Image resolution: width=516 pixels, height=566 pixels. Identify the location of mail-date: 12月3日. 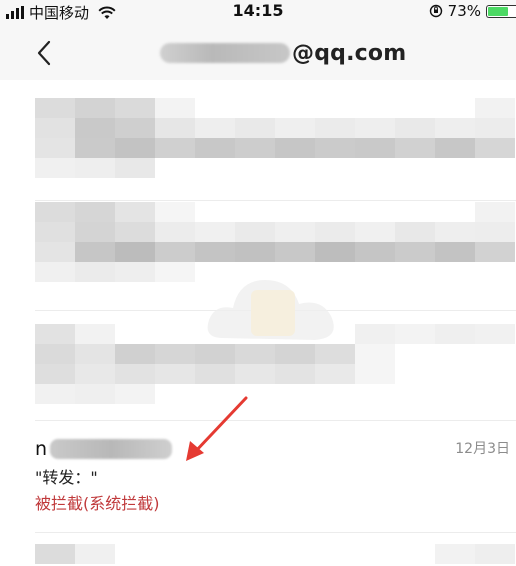
(482, 449).